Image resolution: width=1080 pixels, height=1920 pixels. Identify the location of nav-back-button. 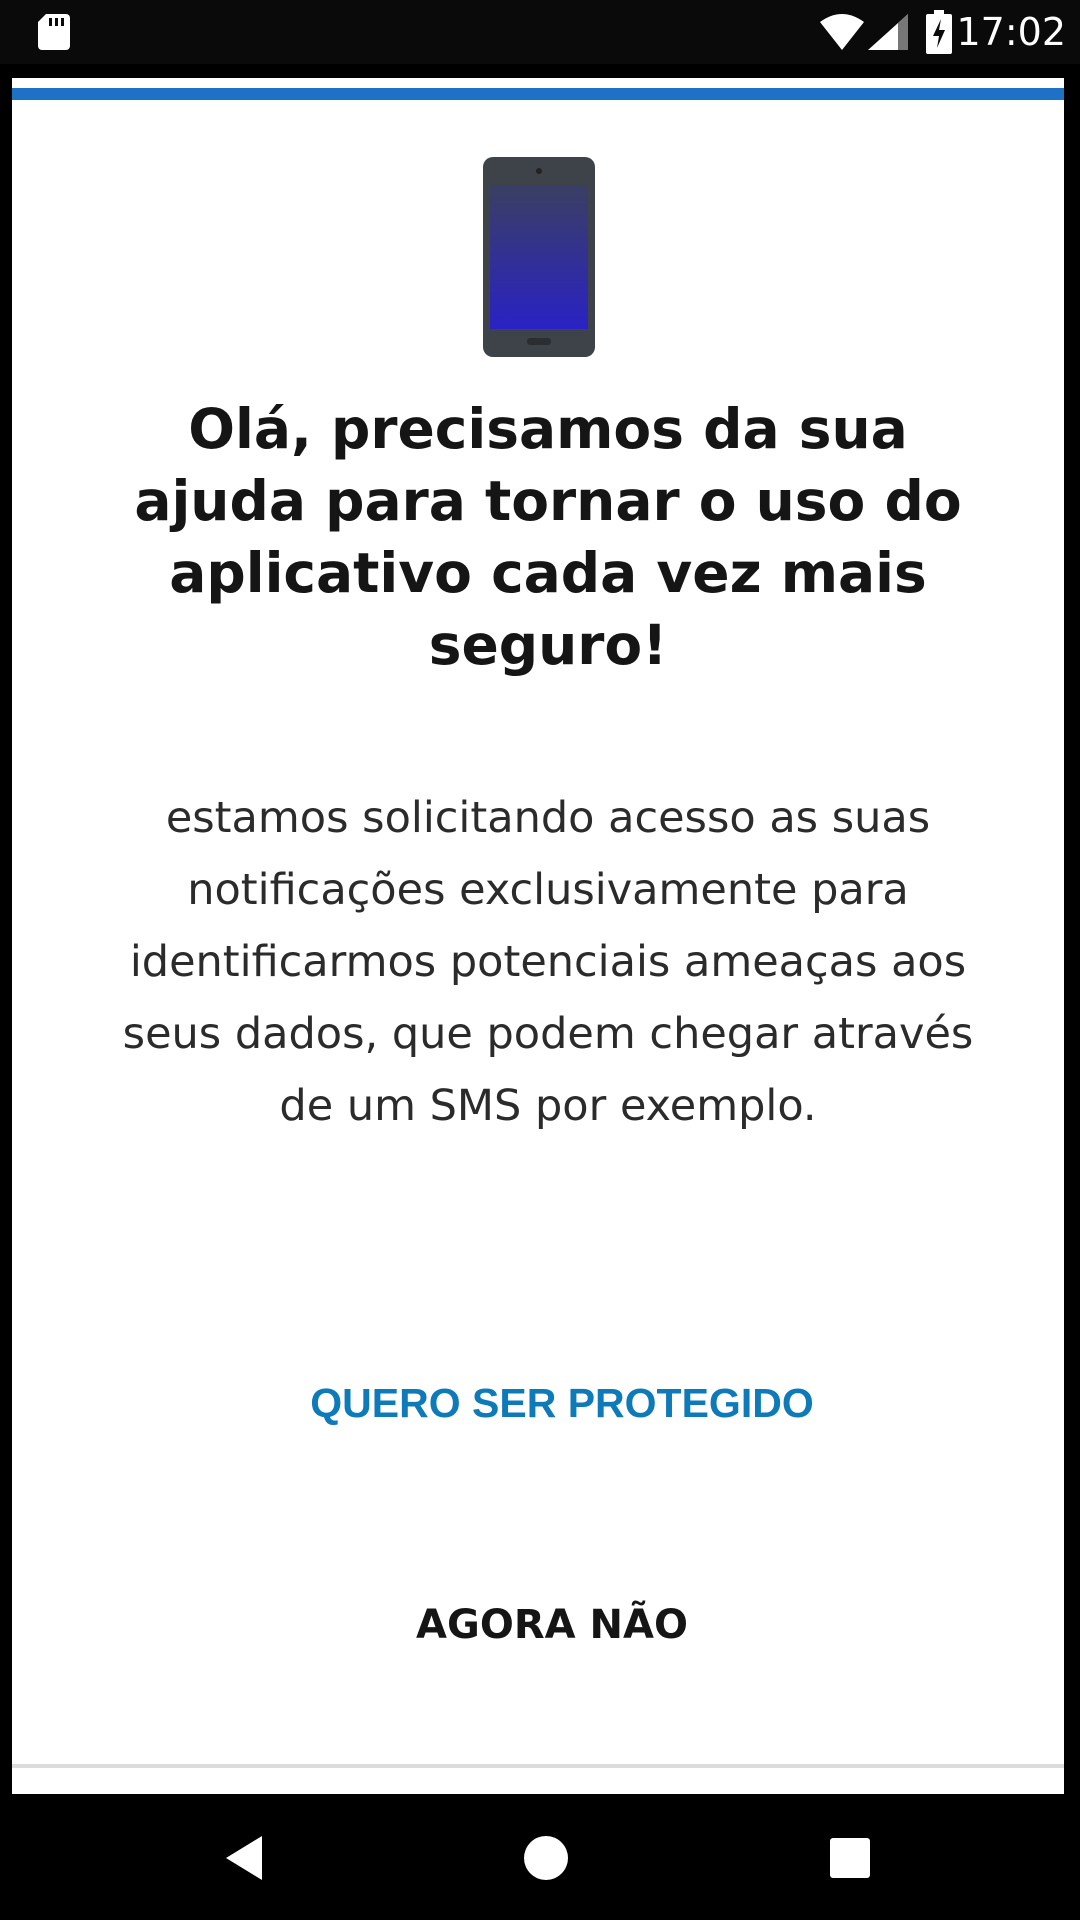
(244, 1858).